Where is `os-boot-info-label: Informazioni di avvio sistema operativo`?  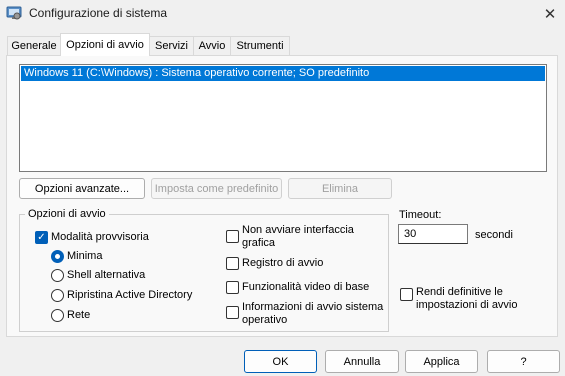
os-boot-info-label: Informazioni di avvio sistema operativo is located at coordinates (312, 314).